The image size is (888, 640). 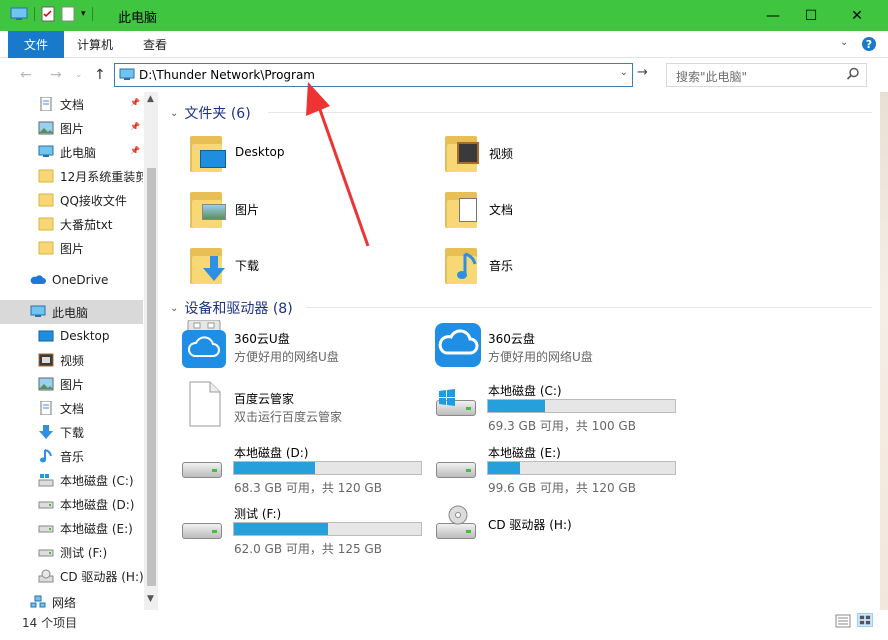 What do you see at coordinates (766, 75) in the screenshot?
I see `search-input: 搜索"此电脑"` at bounding box center [766, 75].